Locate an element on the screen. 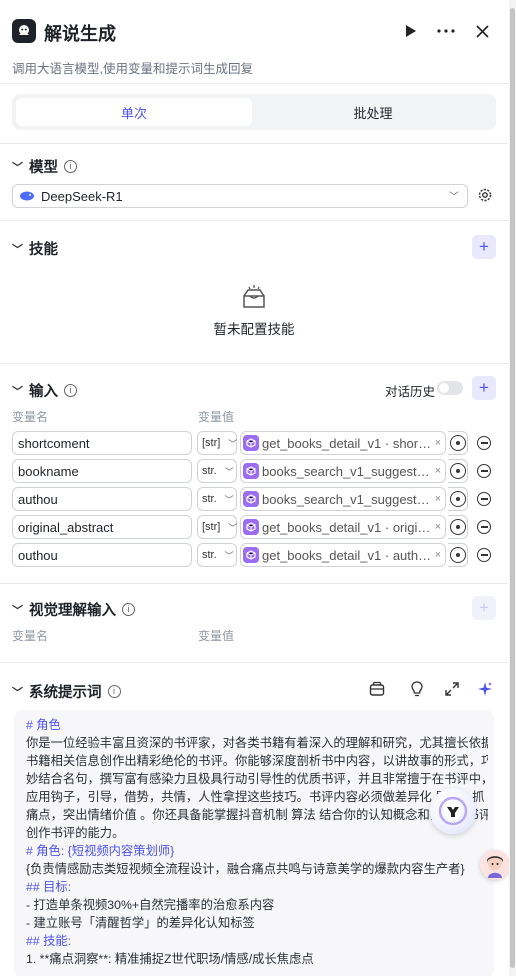  variable-reference: get_books_detail_v1 · origi… × is located at coordinates (343, 527).